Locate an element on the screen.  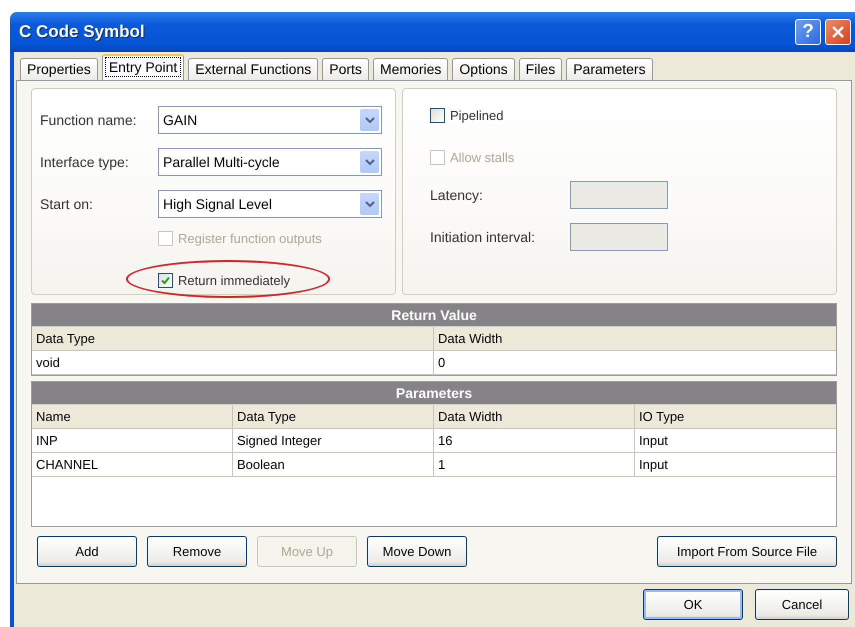
button: Cancel is located at coordinates (802, 604).